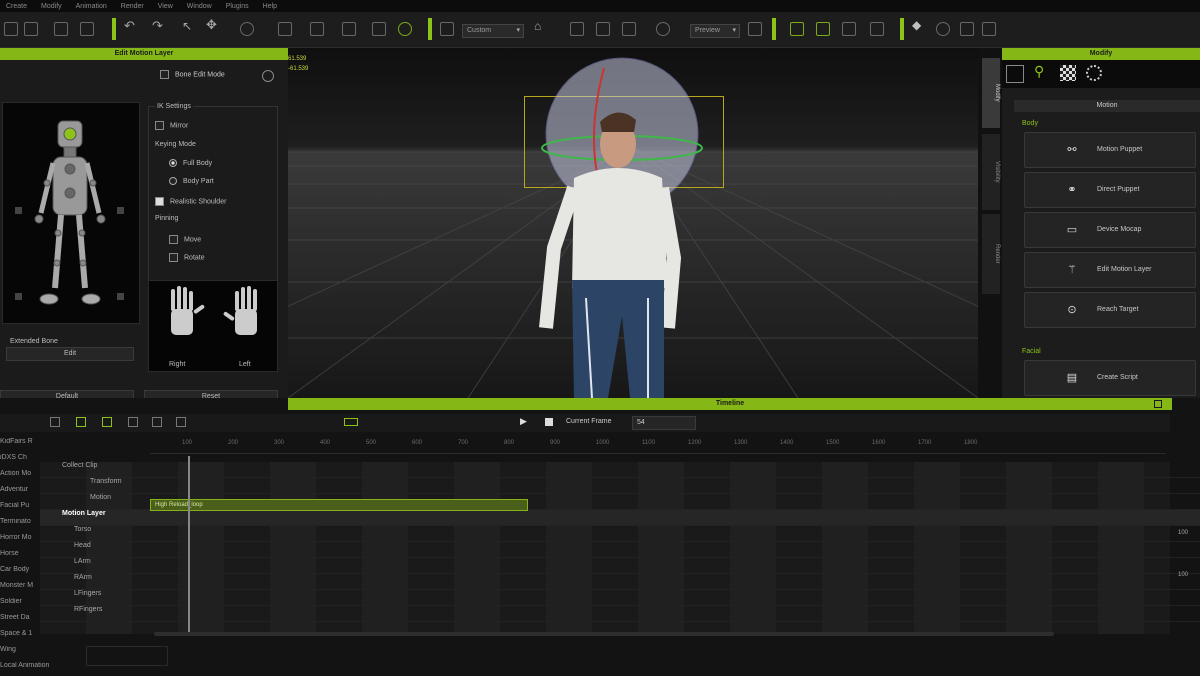  I want to click on flag-icon, so click(823, 29).